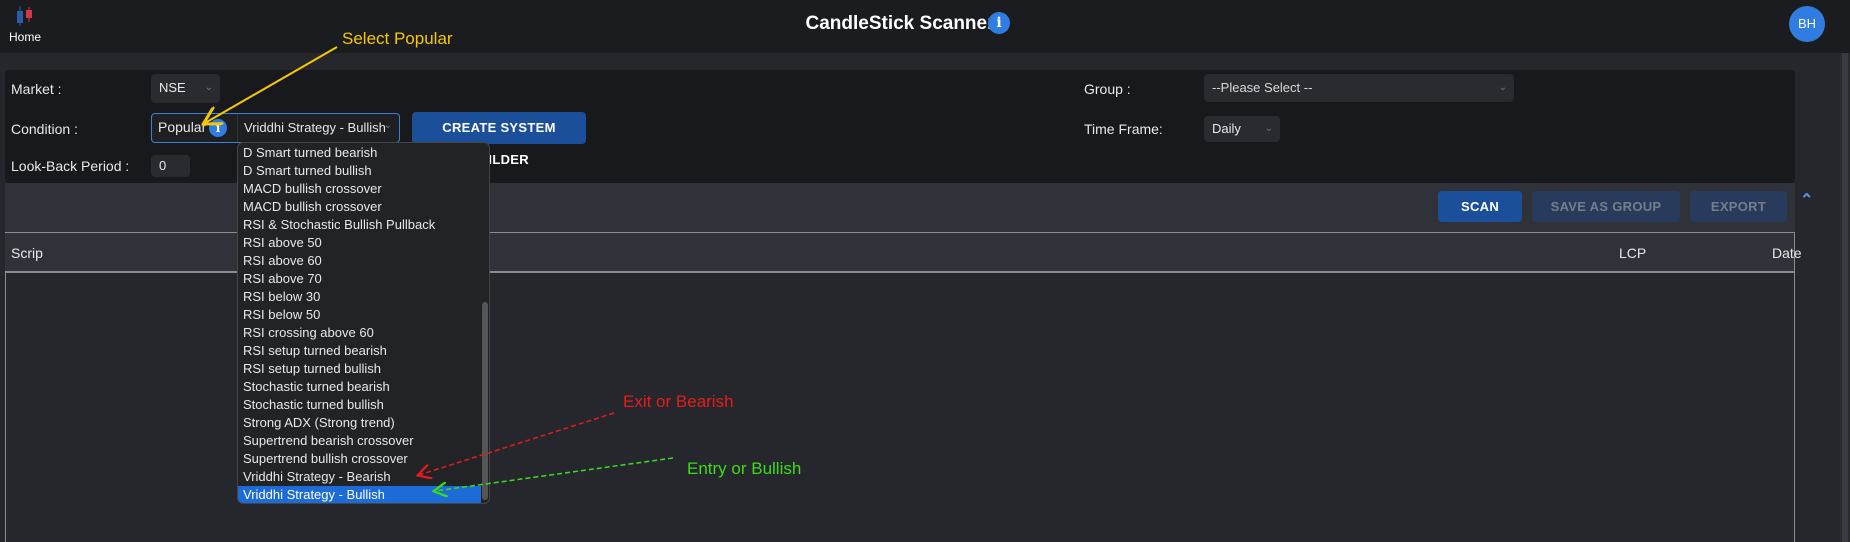 The width and height of the screenshot is (1850, 542). Describe the element at coordinates (359, 297) in the screenshot. I see `dropdown-option: RSI below 30` at that location.